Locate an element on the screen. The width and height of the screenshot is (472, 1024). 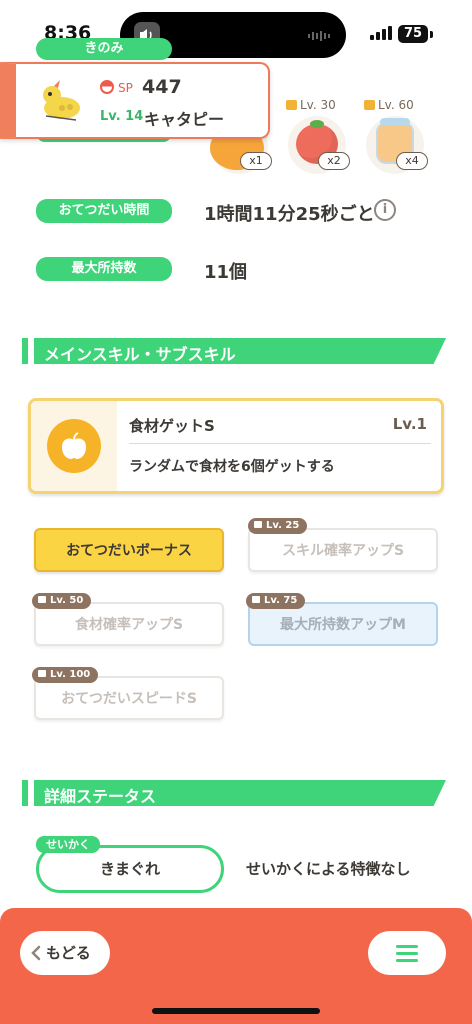
pokemon-level: Lv. 14 is located at coordinates (122, 116).